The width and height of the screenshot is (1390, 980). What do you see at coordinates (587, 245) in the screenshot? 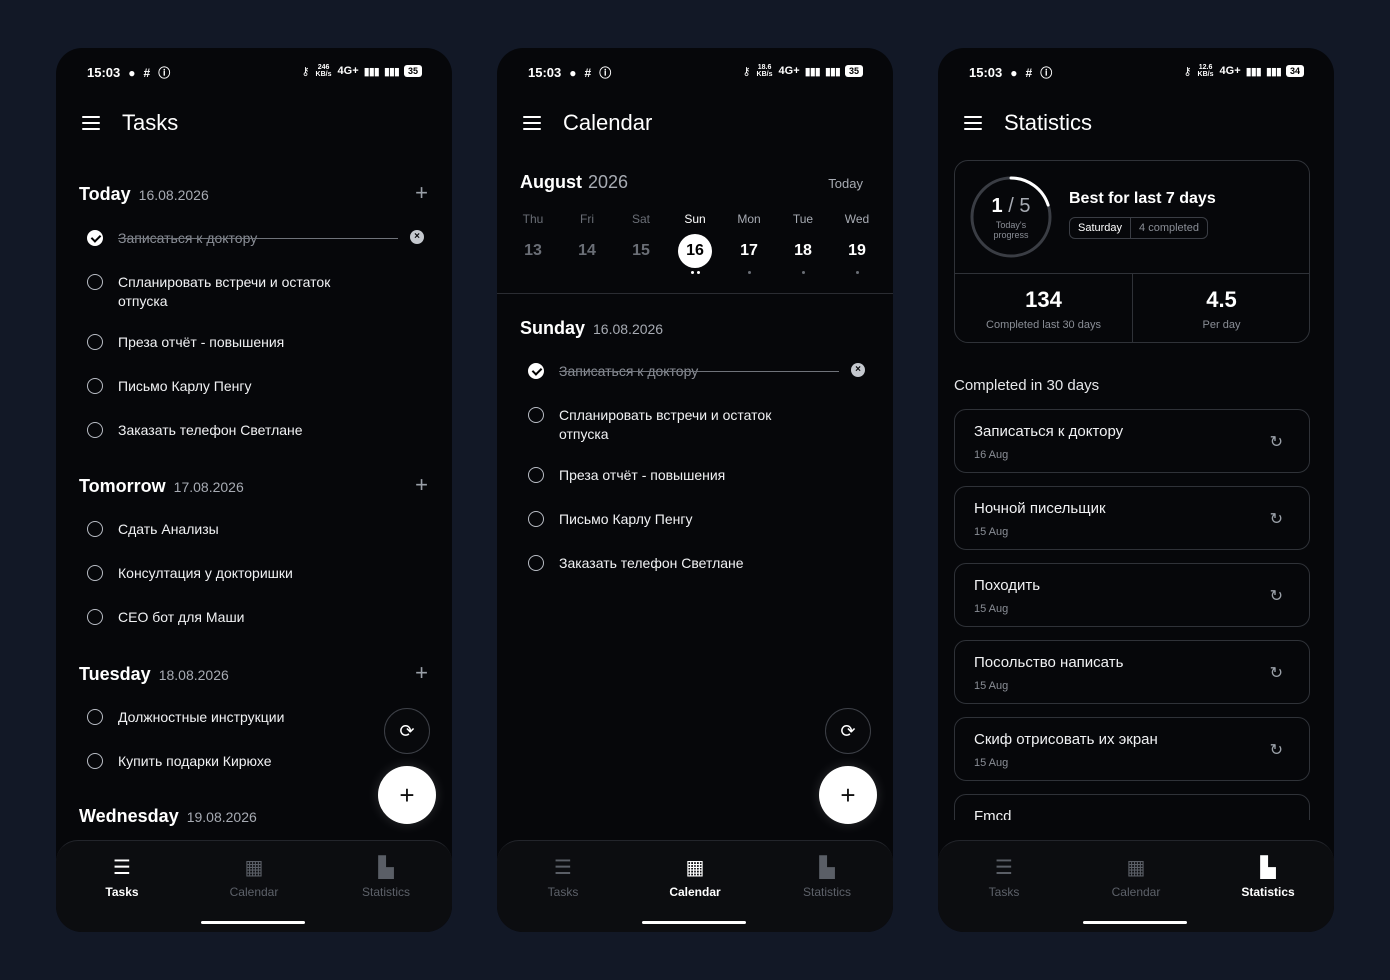
I see `day-fri: Fri 14` at bounding box center [587, 245].